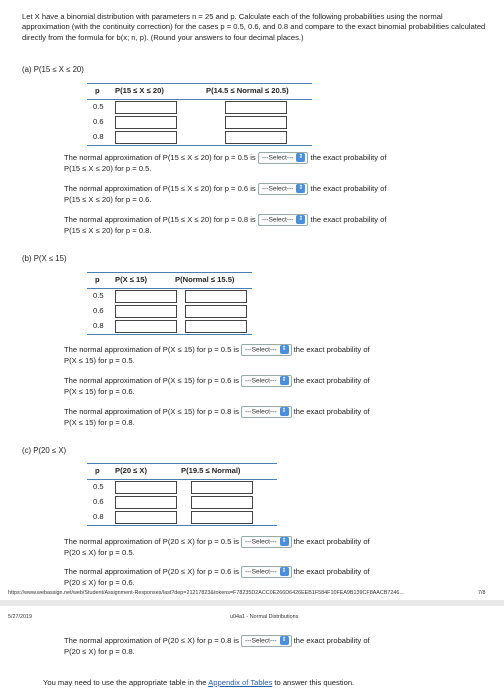 This screenshot has width=504, height=700. Describe the element at coordinates (182, 502) in the screenshot. I see `table-row: 0.6` at that location.